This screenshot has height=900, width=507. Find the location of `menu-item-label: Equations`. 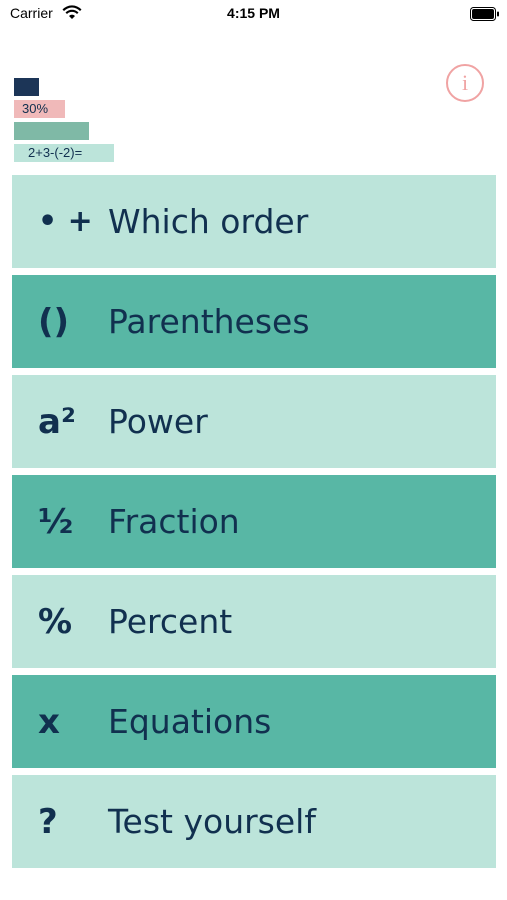

menu-item-label: Equations is located at coordinates (190, 721).